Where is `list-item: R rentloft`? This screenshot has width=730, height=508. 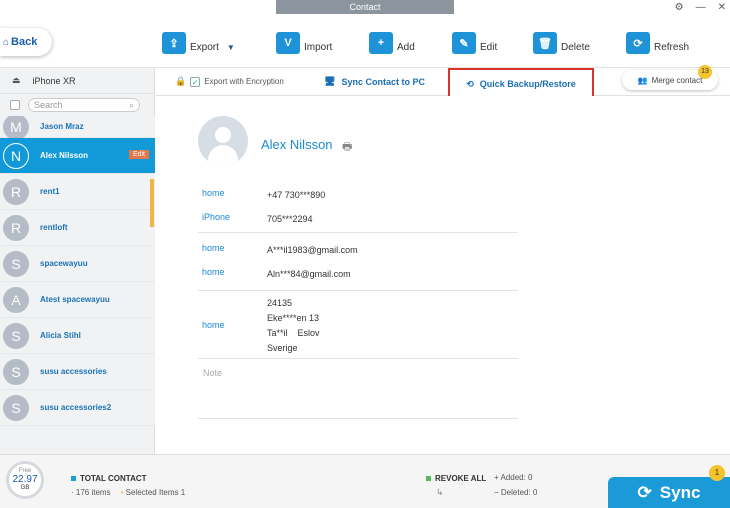 list-item: R rentloft is located at coordinates (77, 228).